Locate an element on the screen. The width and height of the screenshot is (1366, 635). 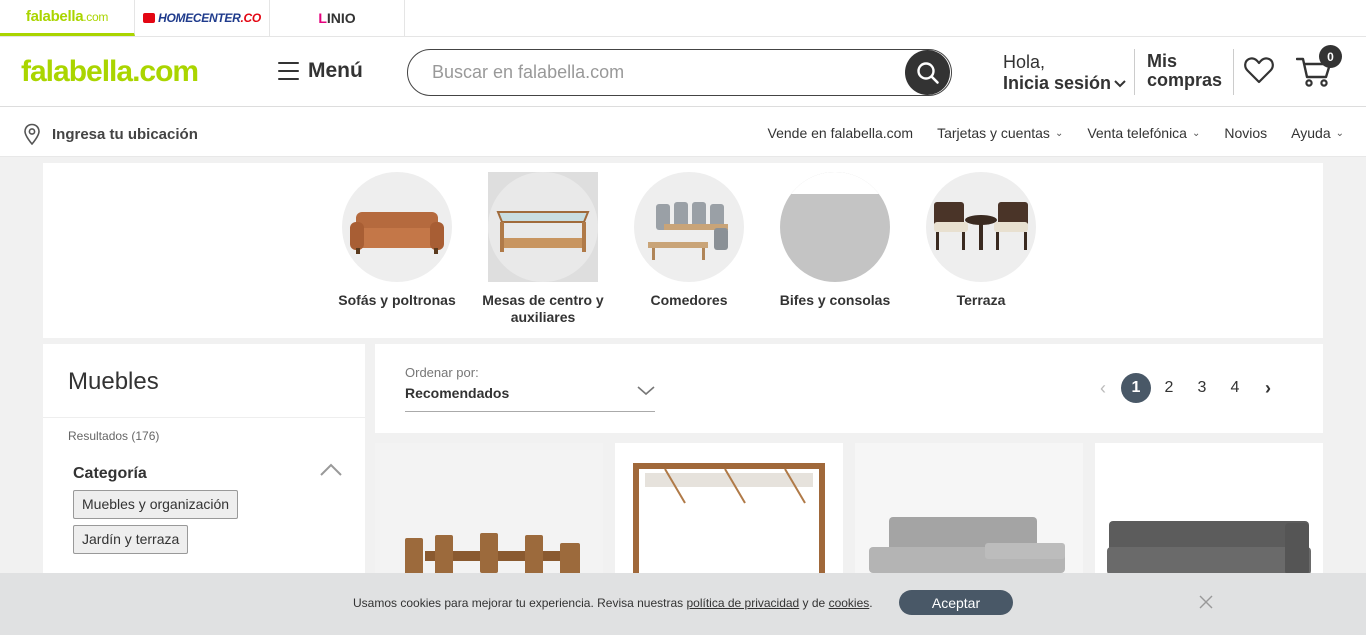
search-box is located at coordinates (679, 72).